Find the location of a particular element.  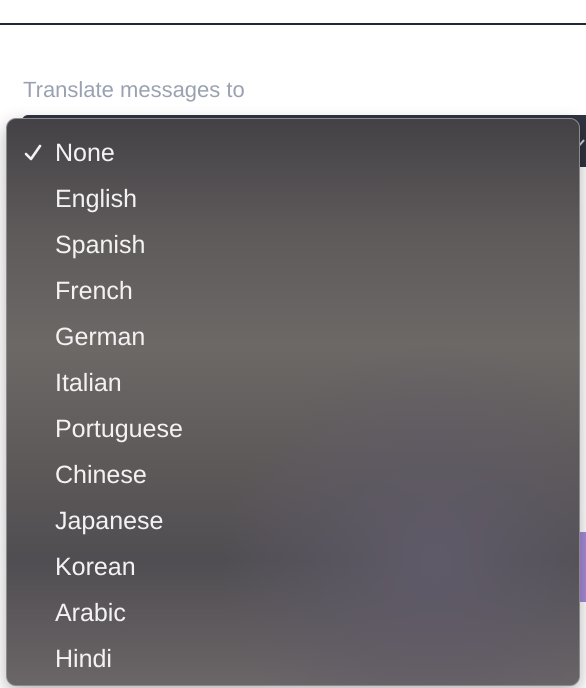

menu-option: German is located at coordinates (293, 337).